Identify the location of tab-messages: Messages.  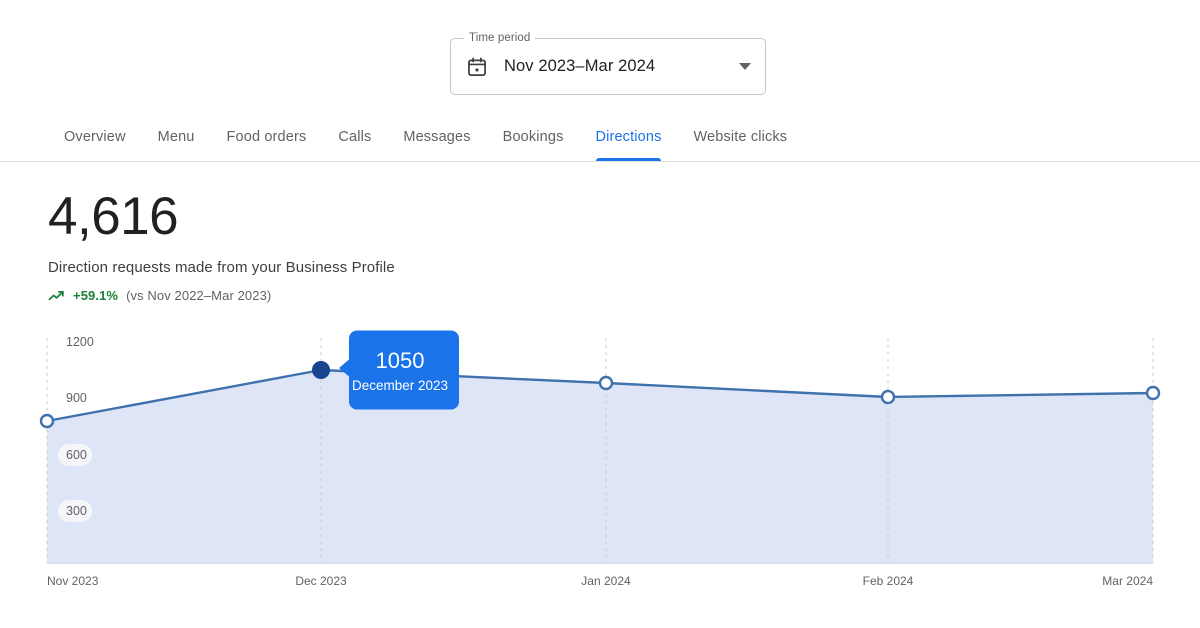
(436, 139).